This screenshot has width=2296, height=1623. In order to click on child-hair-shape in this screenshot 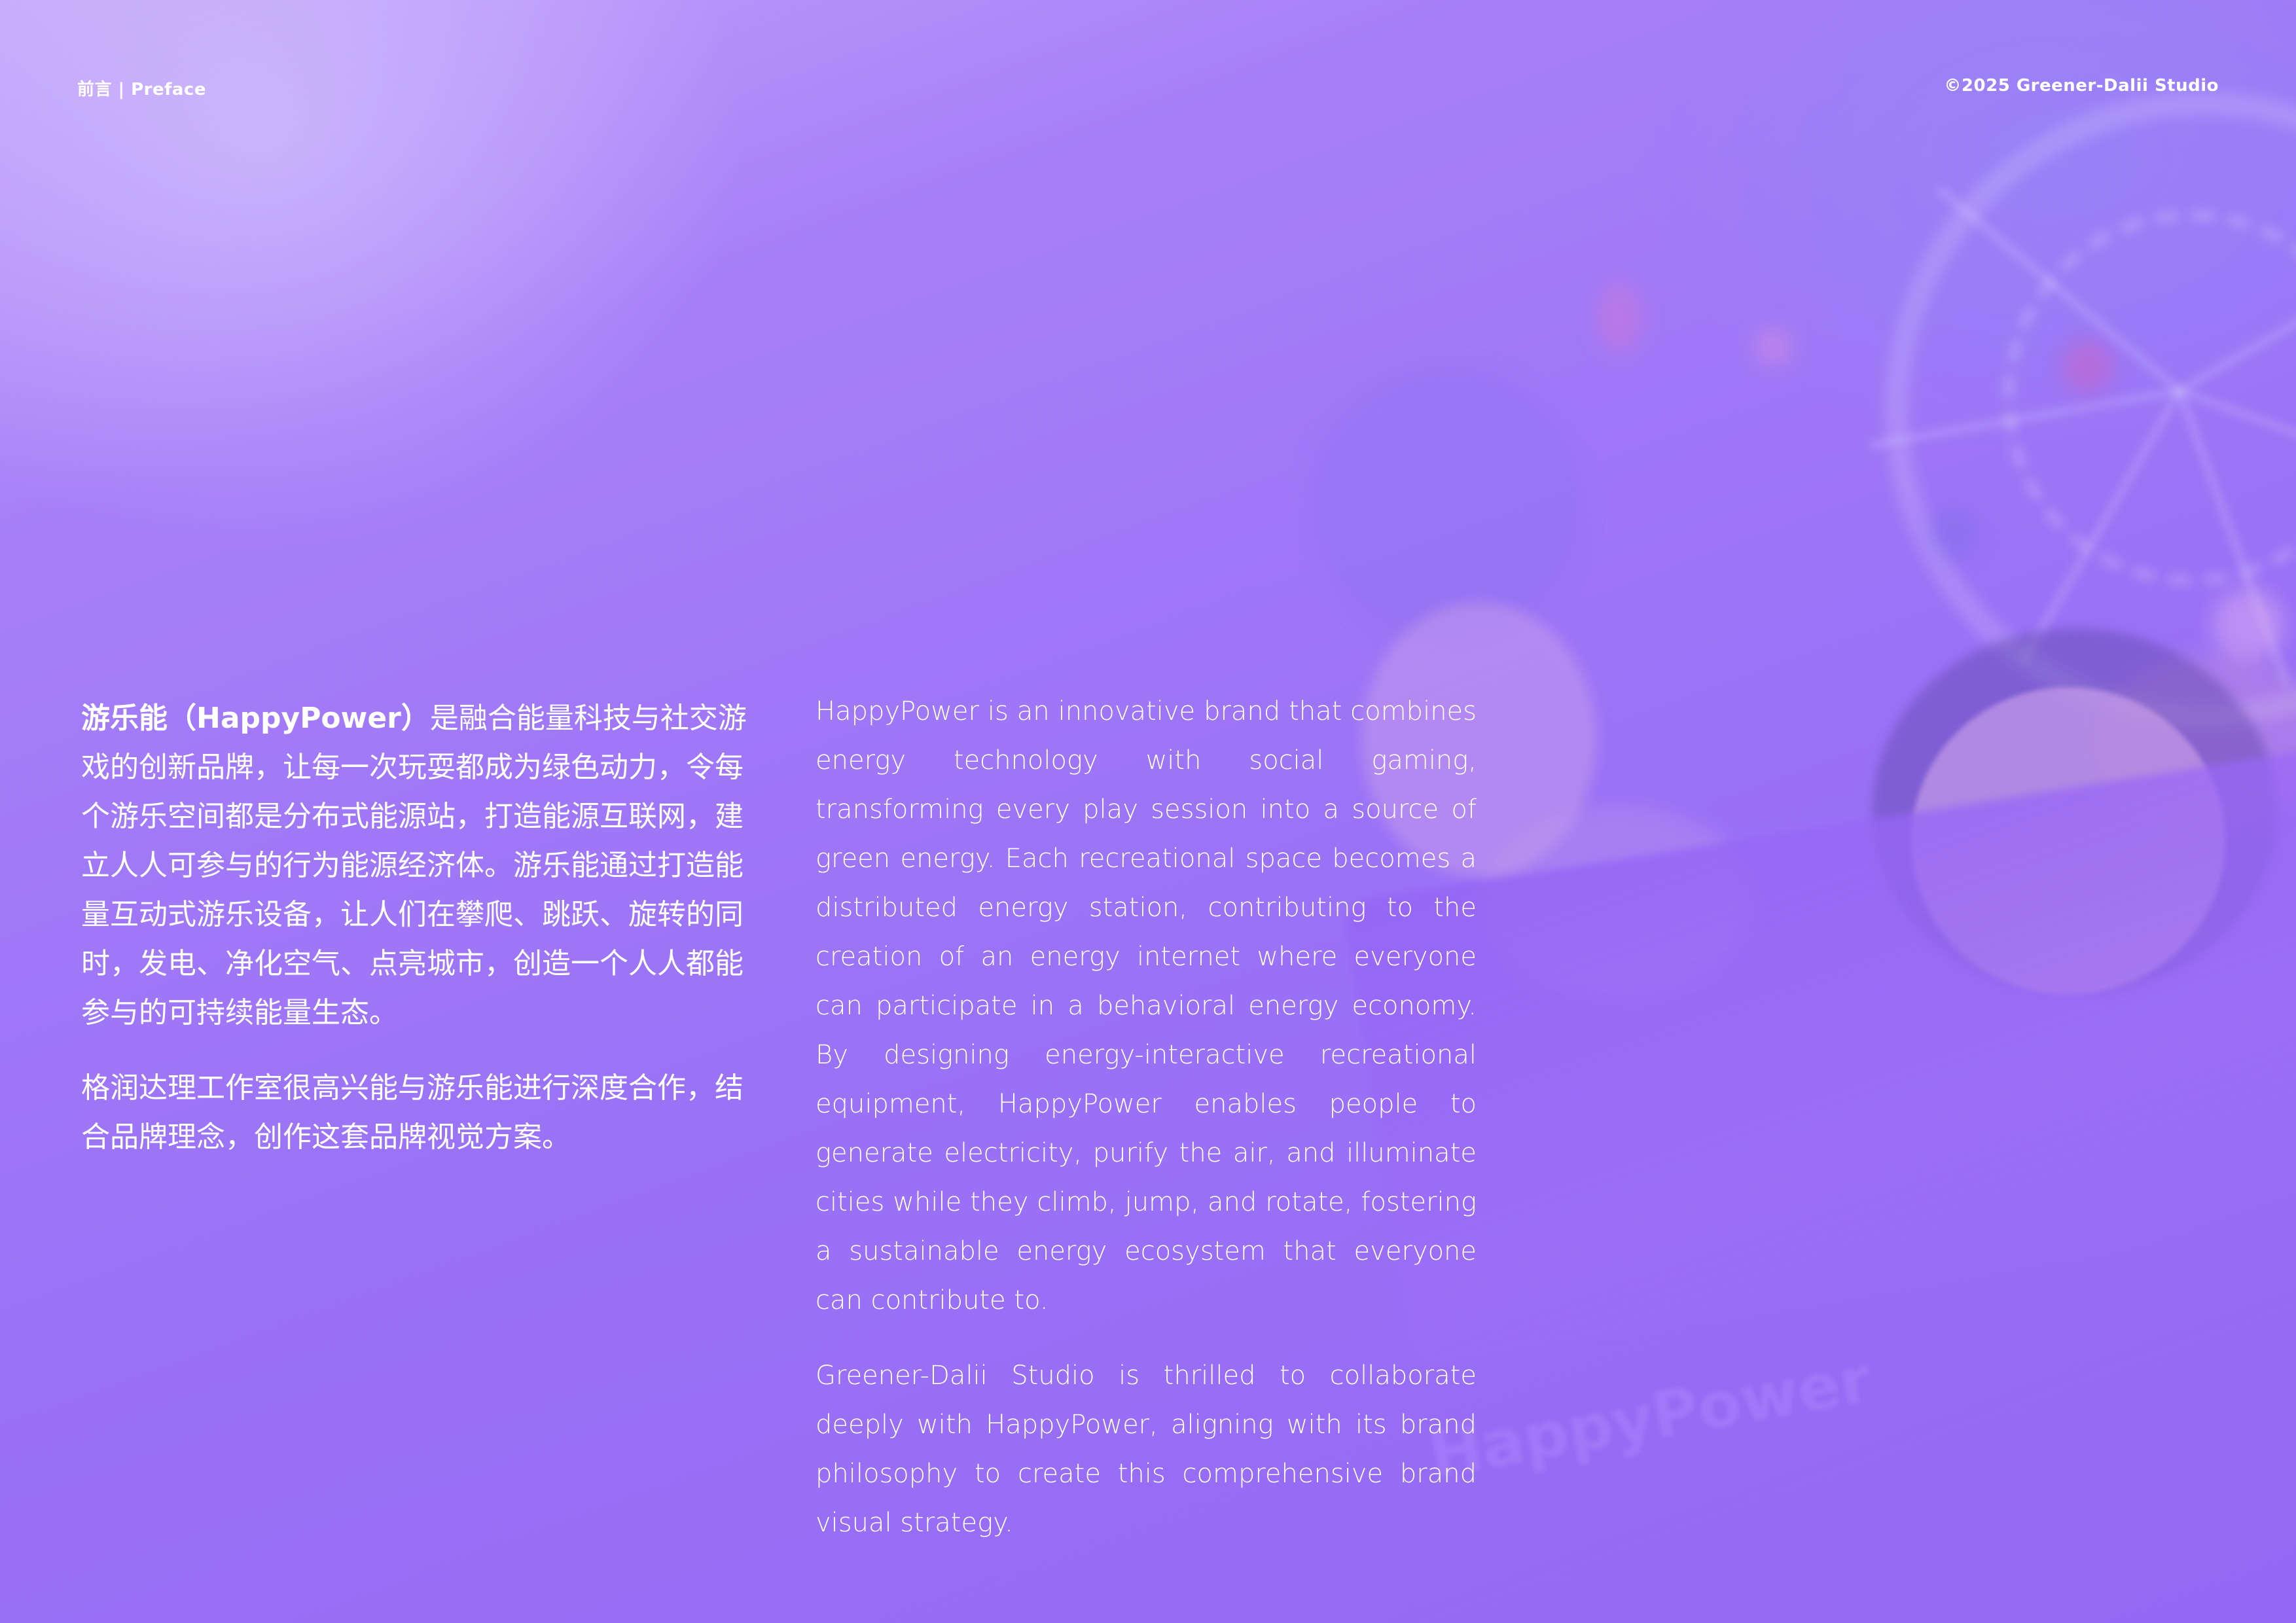, I will do `click(2075, 811)`.